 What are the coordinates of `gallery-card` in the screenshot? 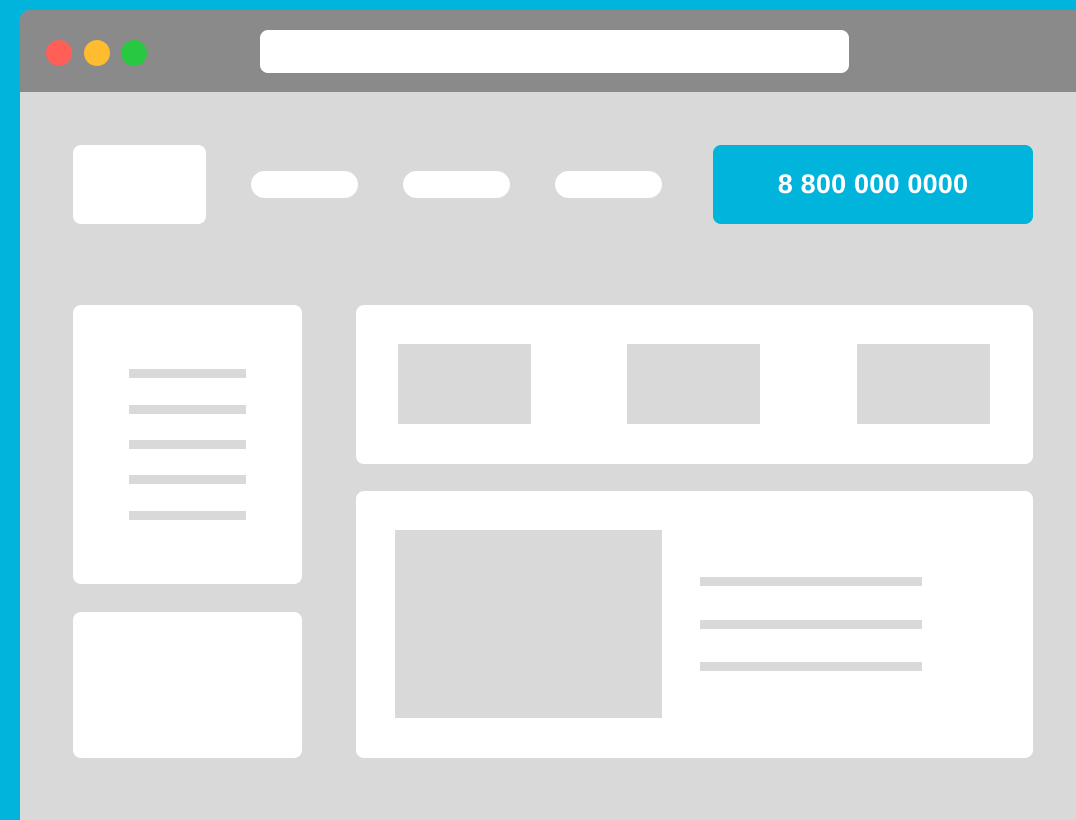 It's located at (694, 384).